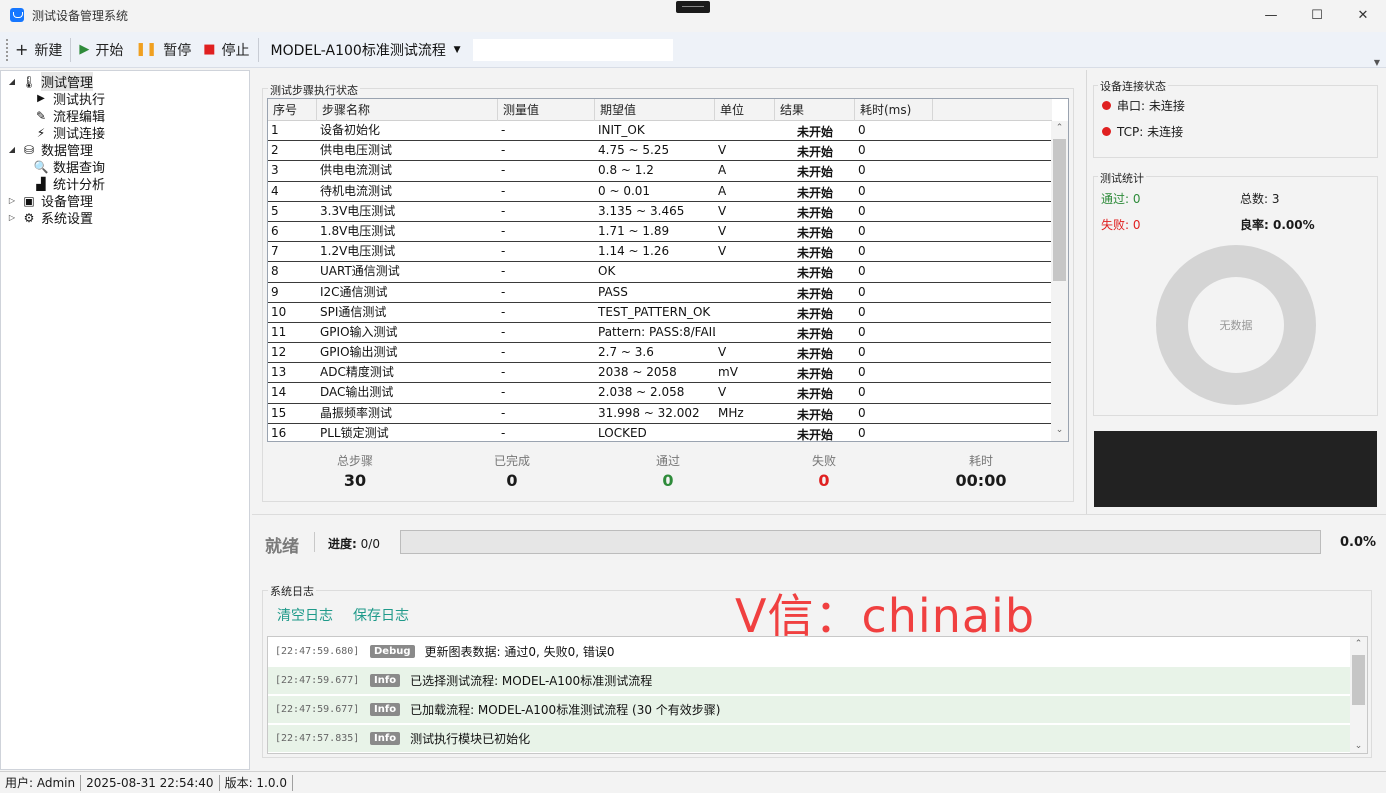 The height and width of the screenshot is (793, 1386). Describe the element at coordinates (660, 393) in the screenshot. I see `table-row: 14 DAC输出测试 - 2.038 ~ 2.058 V 未开始 0` at that location.